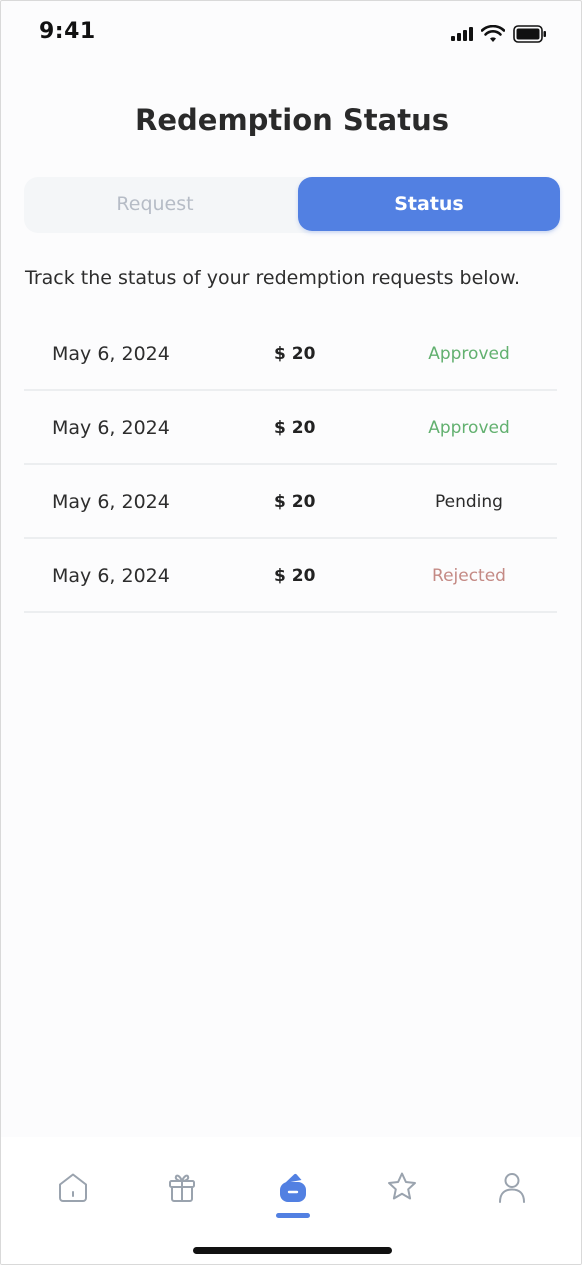  I want to click on bottom-tab-bar, so click(291, 1200).